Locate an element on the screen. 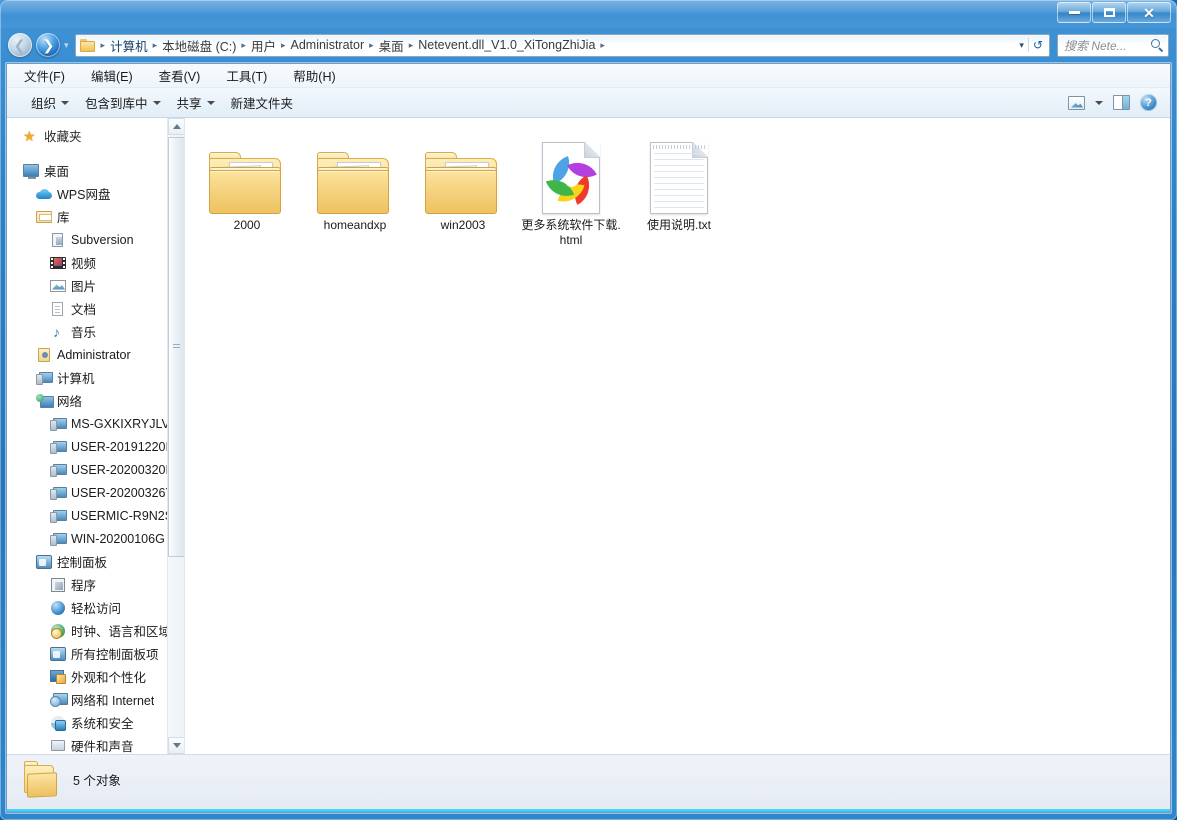  computer-icon is located at coordinates (44, 378).